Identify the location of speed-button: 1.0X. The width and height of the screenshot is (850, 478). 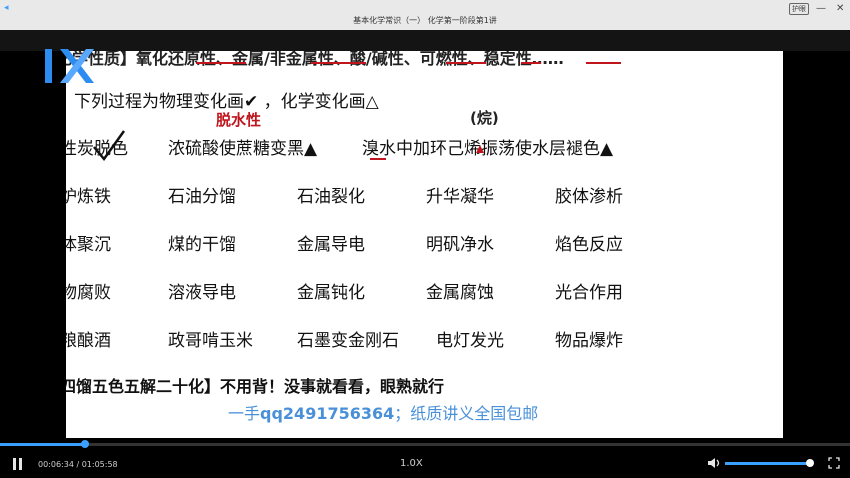
(411, 463).